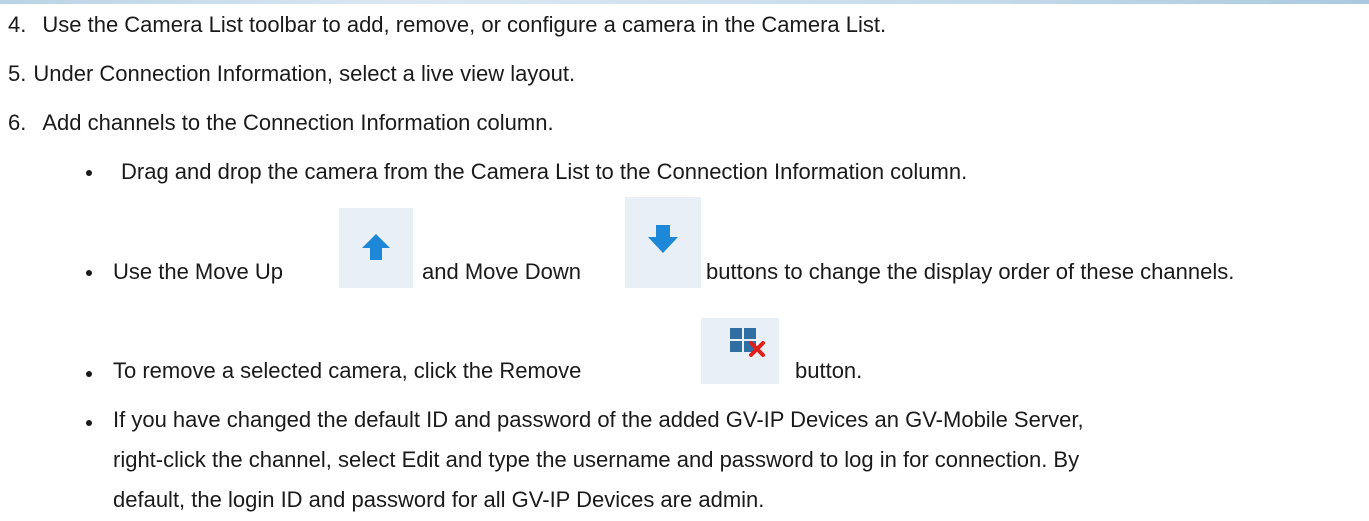 The image size is (1369, 521). What do you see at coordinates (740, 351) in the screenshot?
I see `grid-remove-icon` at bounding box center [740, 351].